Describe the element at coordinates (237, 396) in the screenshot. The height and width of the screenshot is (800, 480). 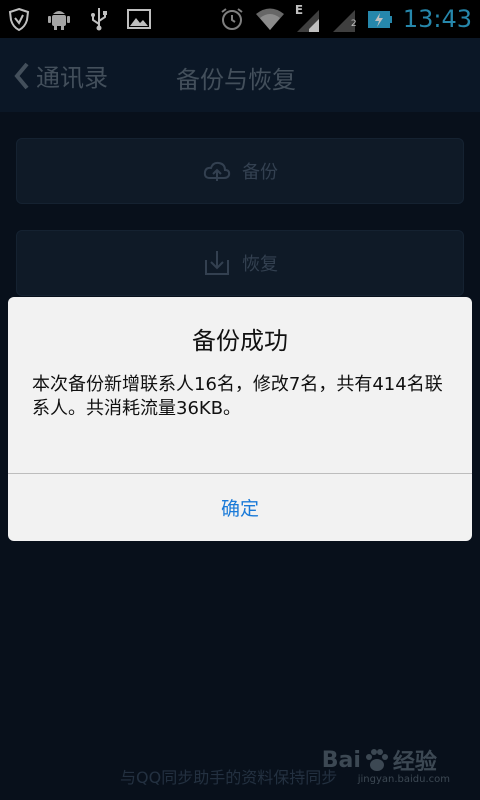
I see `dialog-message: 本次备份新增联系人16名，修改7名，共有414名联系人。共消耗流量36KB。` at that location.